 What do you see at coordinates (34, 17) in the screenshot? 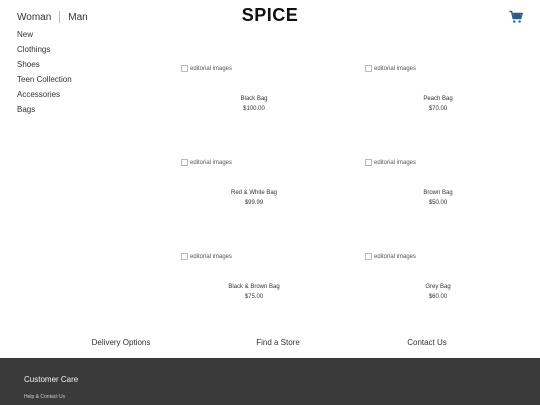
I see `nav-woman-link: Woman` at bounding box center [34, 17].